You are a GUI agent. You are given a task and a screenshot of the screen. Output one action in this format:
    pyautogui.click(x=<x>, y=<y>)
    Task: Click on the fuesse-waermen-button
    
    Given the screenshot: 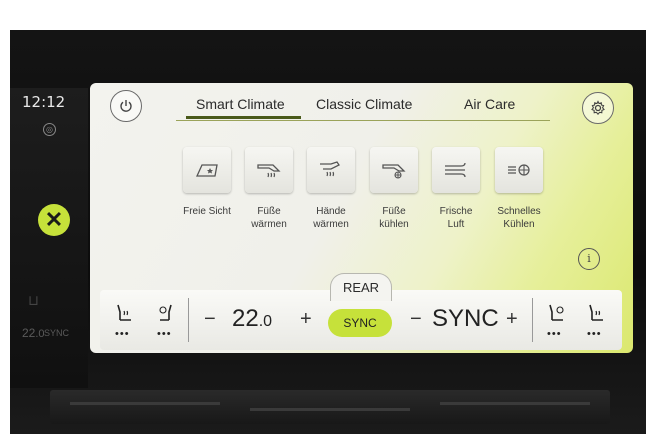 What is the action you would take?
    pyautogui.click(x=269, y=170)
    